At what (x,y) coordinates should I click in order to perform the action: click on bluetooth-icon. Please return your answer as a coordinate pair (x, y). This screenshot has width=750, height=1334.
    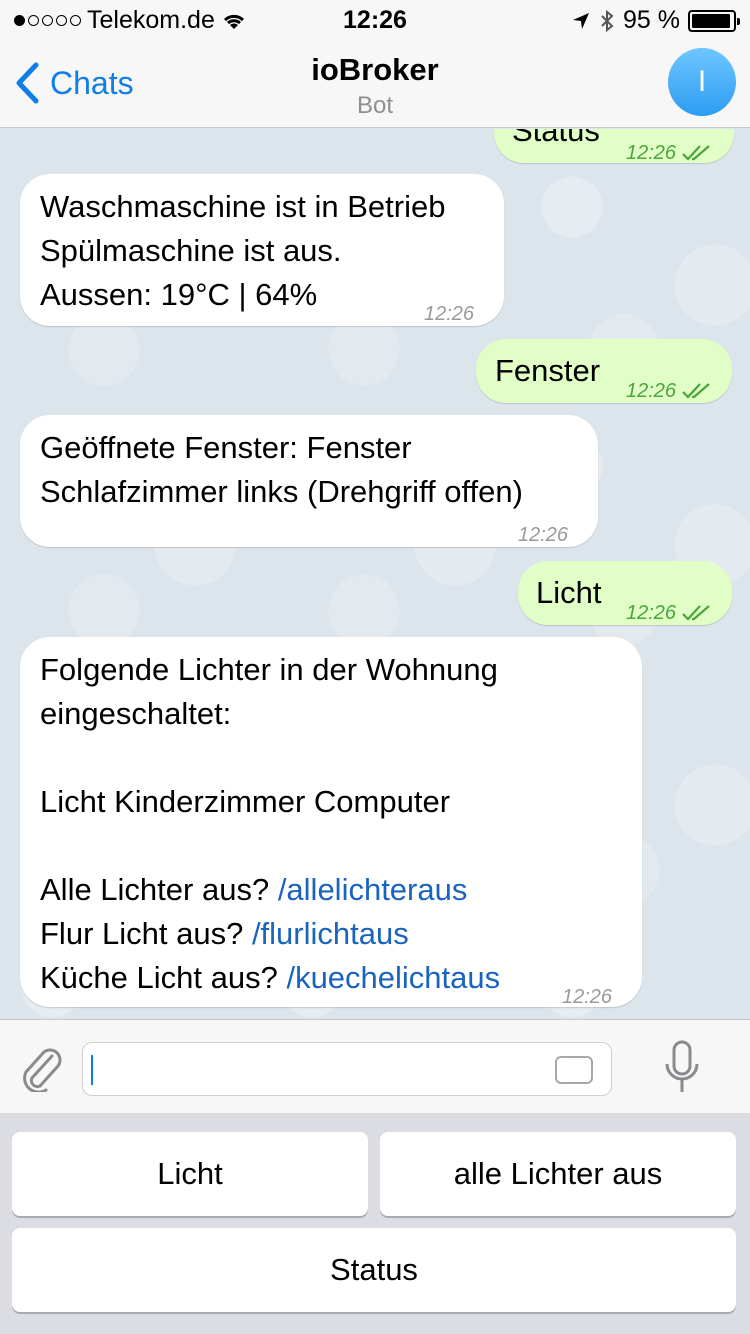
    Looking at the image, I should click on (607, 20).